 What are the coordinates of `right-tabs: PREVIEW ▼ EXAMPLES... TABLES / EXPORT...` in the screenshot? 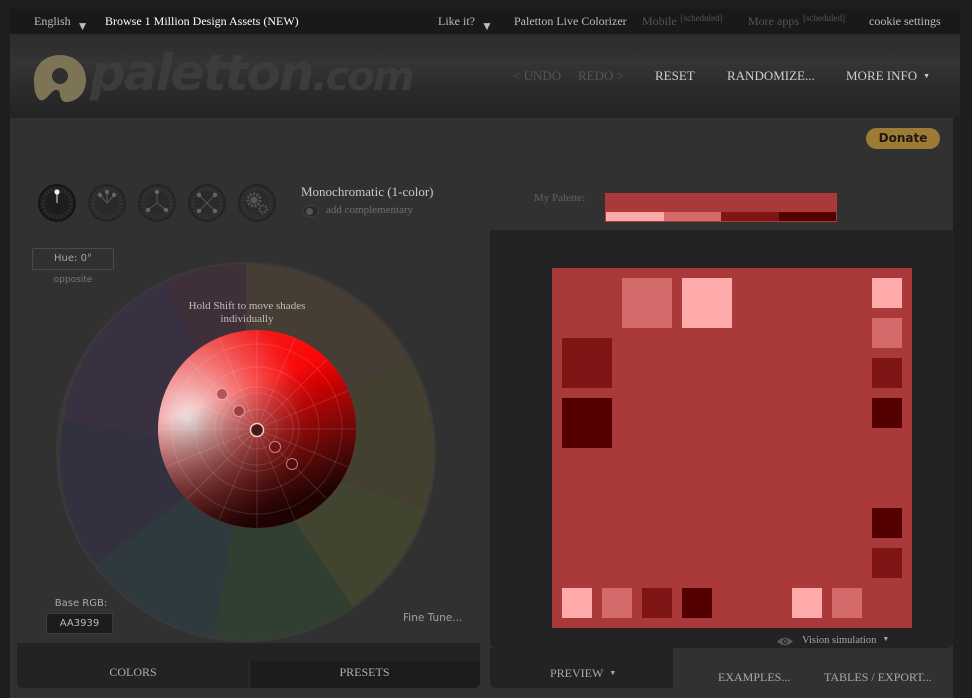 It's located at (721, 668).